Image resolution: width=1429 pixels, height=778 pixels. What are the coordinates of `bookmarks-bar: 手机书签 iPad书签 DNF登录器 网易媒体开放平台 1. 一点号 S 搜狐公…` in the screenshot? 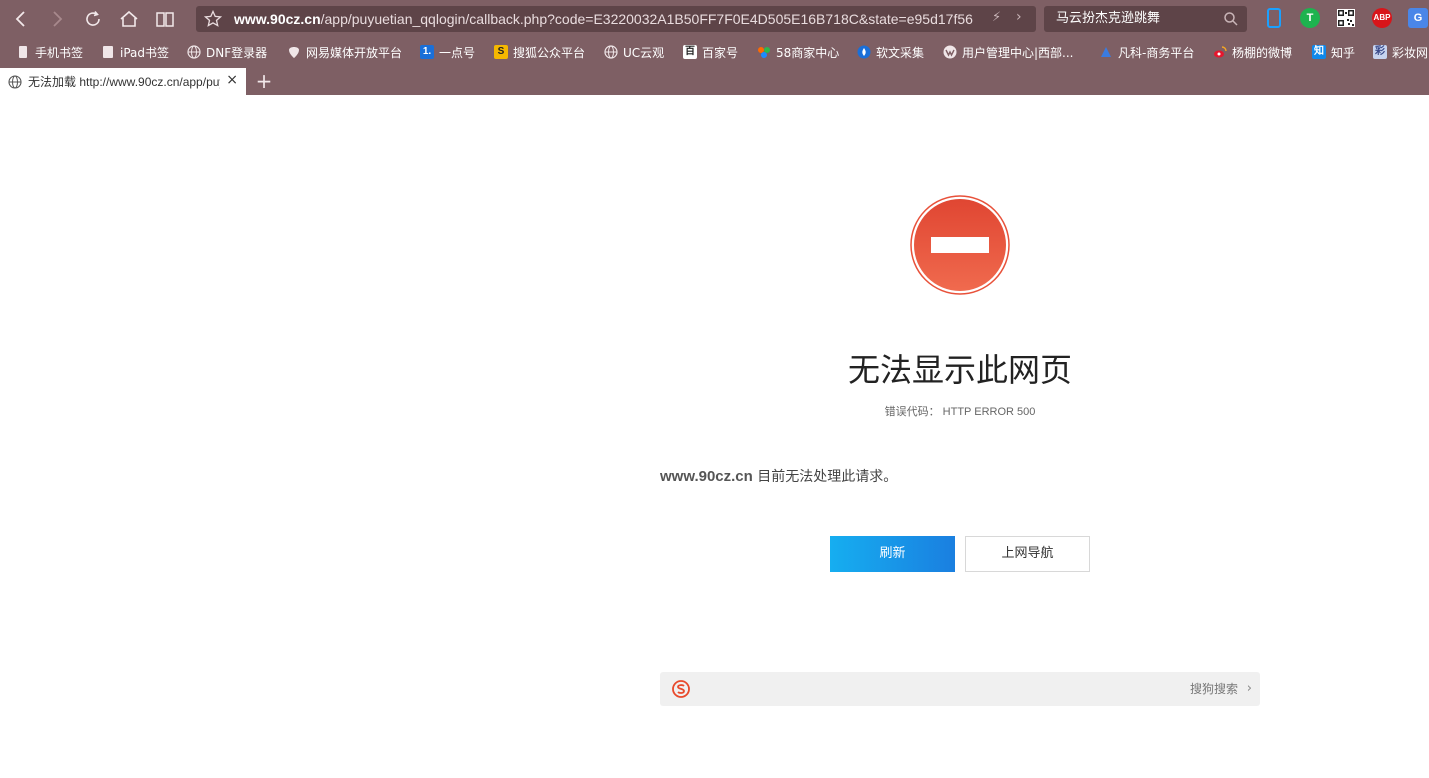 It's located at (714, 52).